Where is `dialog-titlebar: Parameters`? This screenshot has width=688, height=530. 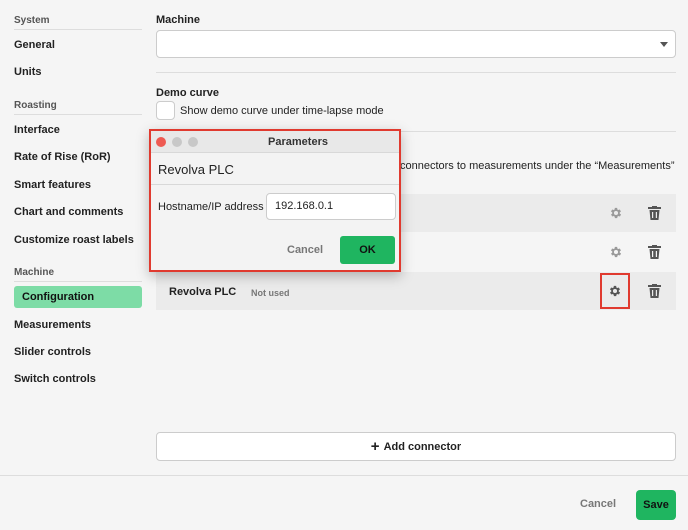
dialog-titlebar: Parameters is located at coordinates (275, 142).